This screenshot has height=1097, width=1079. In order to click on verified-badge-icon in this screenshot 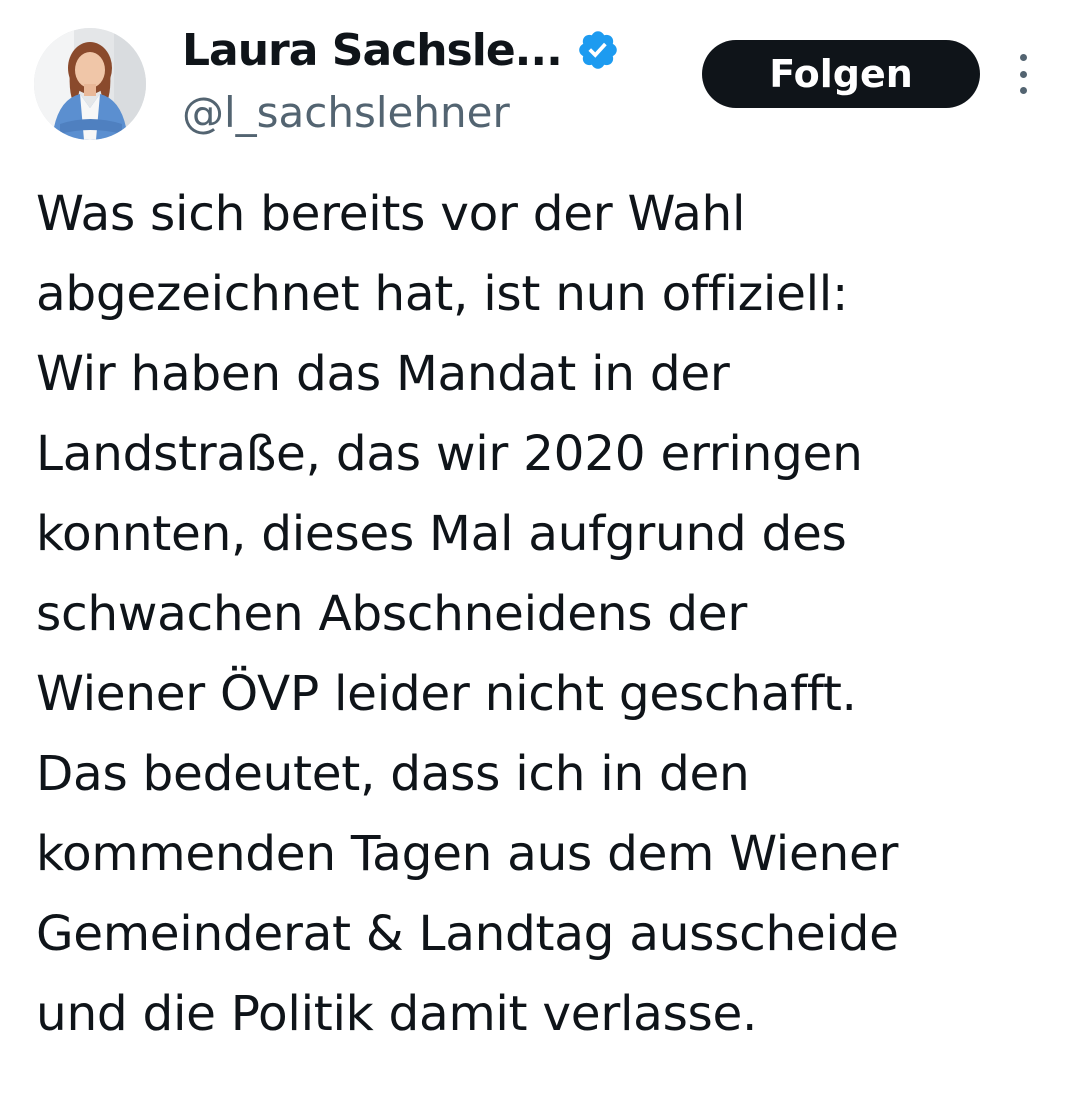, I will do `click(598, 50)`.